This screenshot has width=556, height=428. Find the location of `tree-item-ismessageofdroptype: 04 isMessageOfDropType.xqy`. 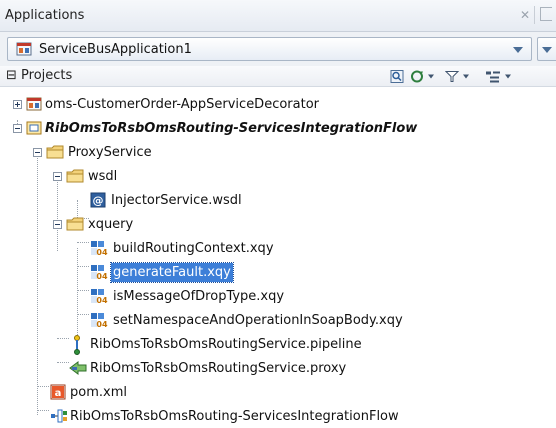

tree-item-ismessageofdroptype: 04 isMessageOfDropType.xqy is located at coordinates (278, 297).